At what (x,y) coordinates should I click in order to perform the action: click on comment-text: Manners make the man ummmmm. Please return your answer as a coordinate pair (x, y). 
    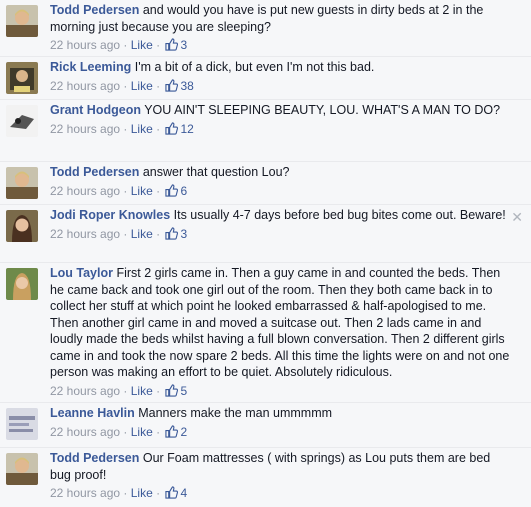
    Looking at the image, I should click on (235, 413).